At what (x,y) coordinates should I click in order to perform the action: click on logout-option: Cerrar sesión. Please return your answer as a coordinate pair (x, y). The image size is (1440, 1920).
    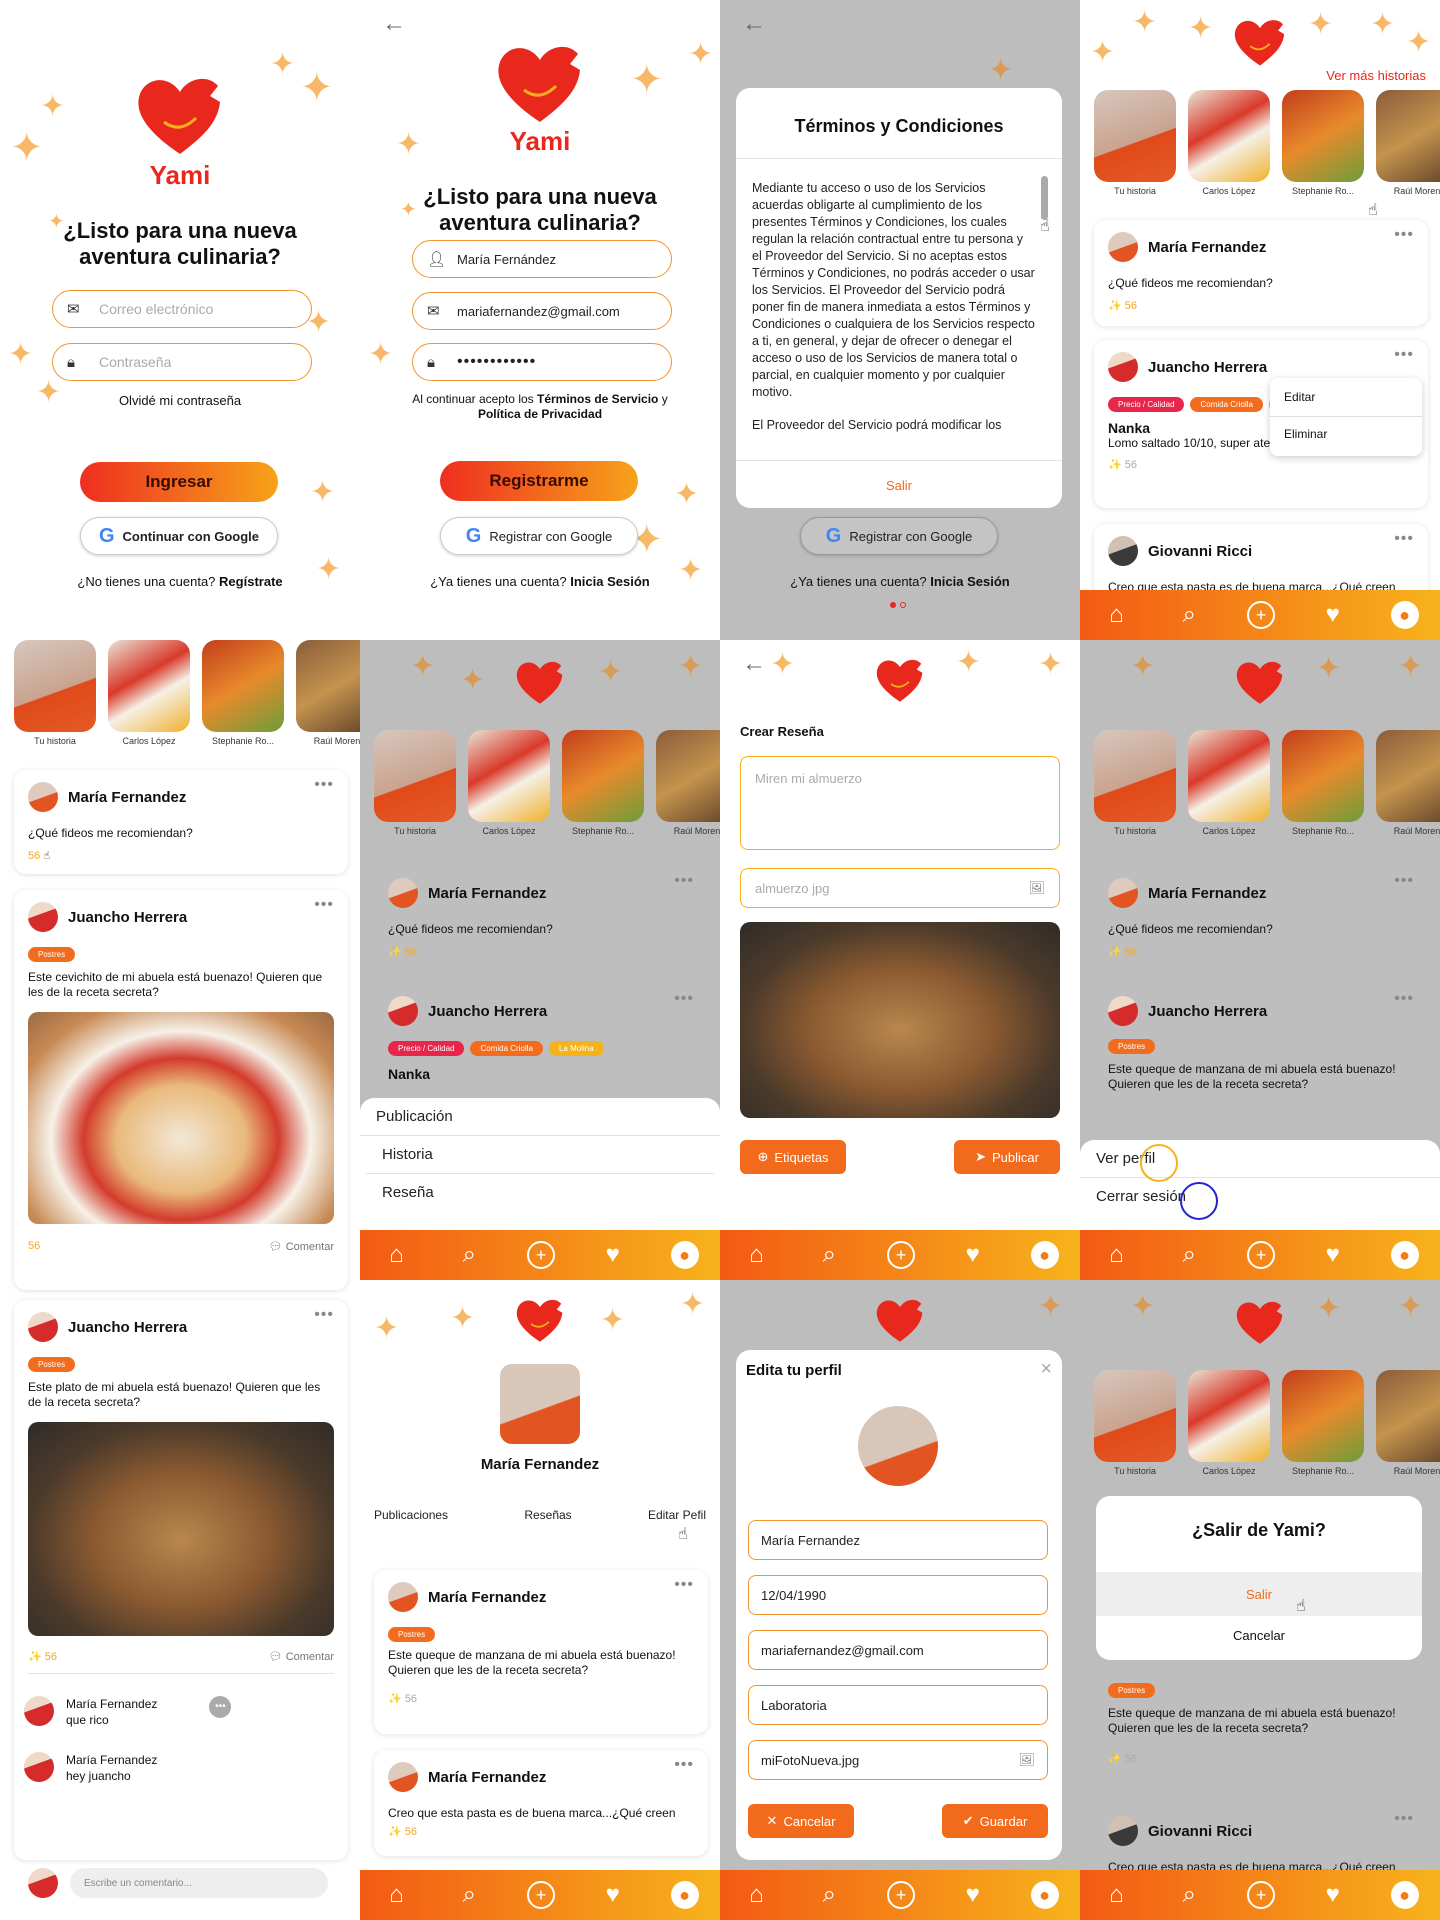
    Looking at the image, I should click on (1260, 1196).